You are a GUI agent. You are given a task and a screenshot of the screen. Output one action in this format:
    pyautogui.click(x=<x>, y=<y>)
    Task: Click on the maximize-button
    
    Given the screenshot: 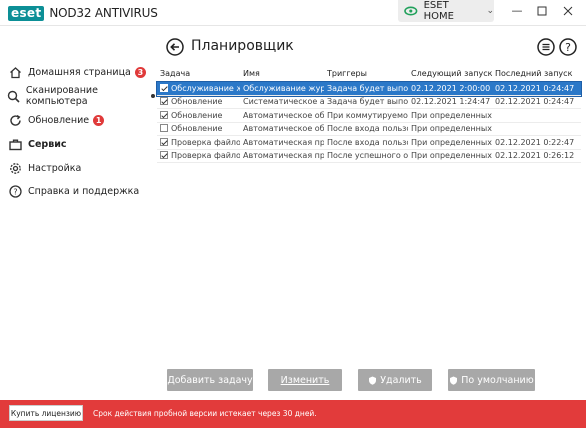 What is the action you would take?
    pyautogui.click(x=542, y=11)
    